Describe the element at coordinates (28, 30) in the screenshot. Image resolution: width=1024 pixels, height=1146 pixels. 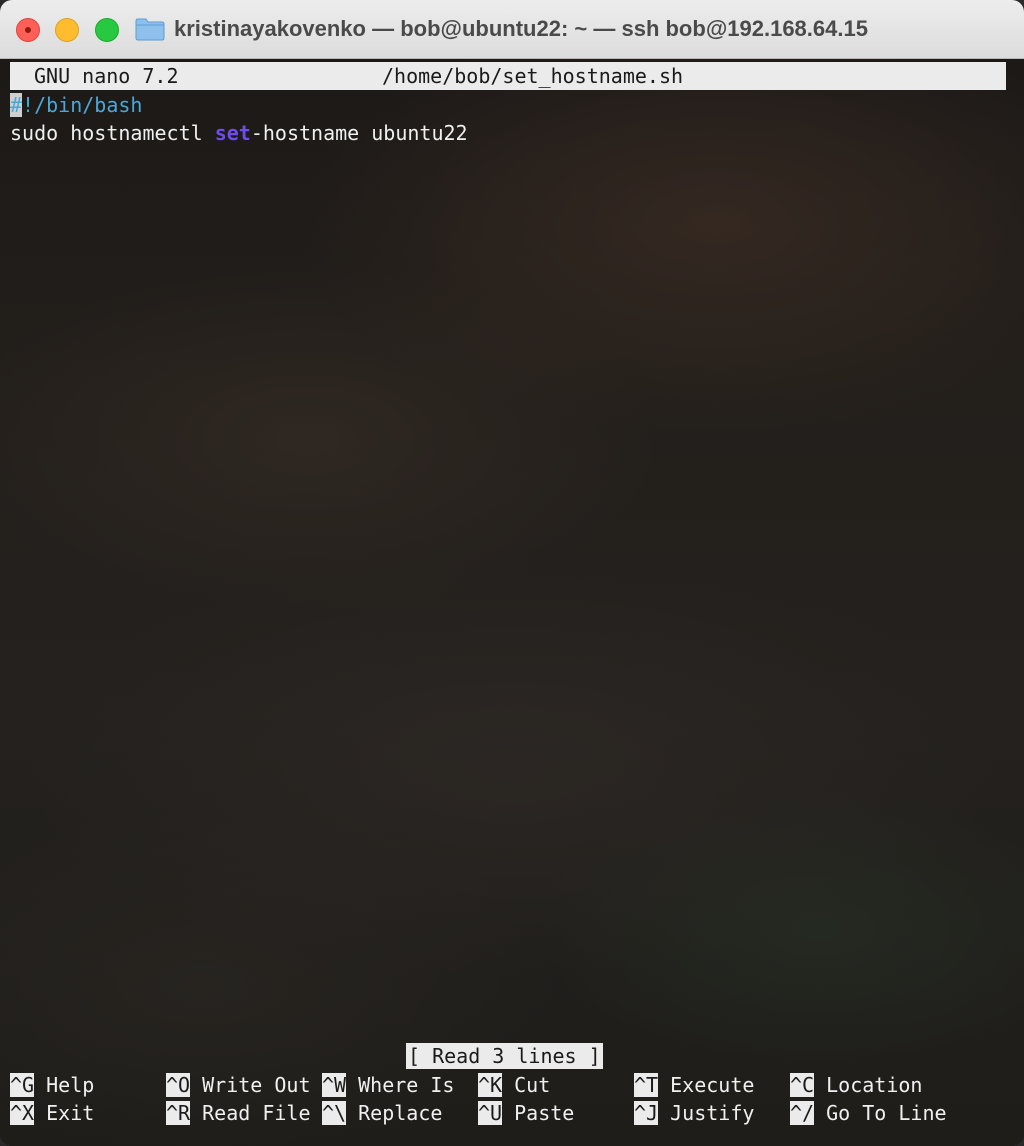
I see `close-window-button` at that location.